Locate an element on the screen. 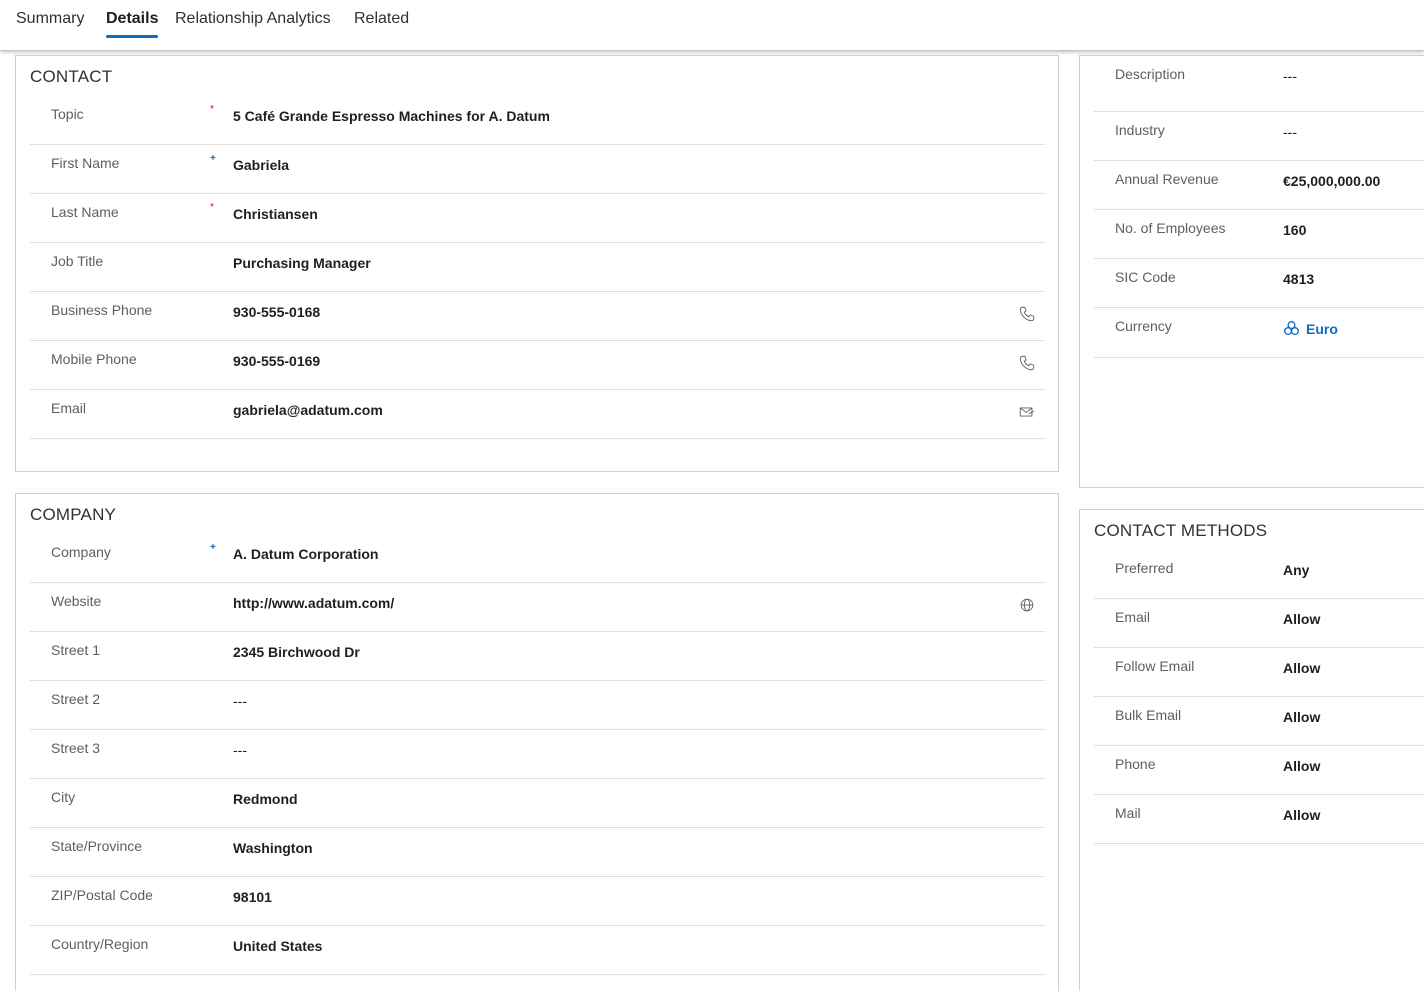  city-value: Redmond is located at coordinates (265, 799).